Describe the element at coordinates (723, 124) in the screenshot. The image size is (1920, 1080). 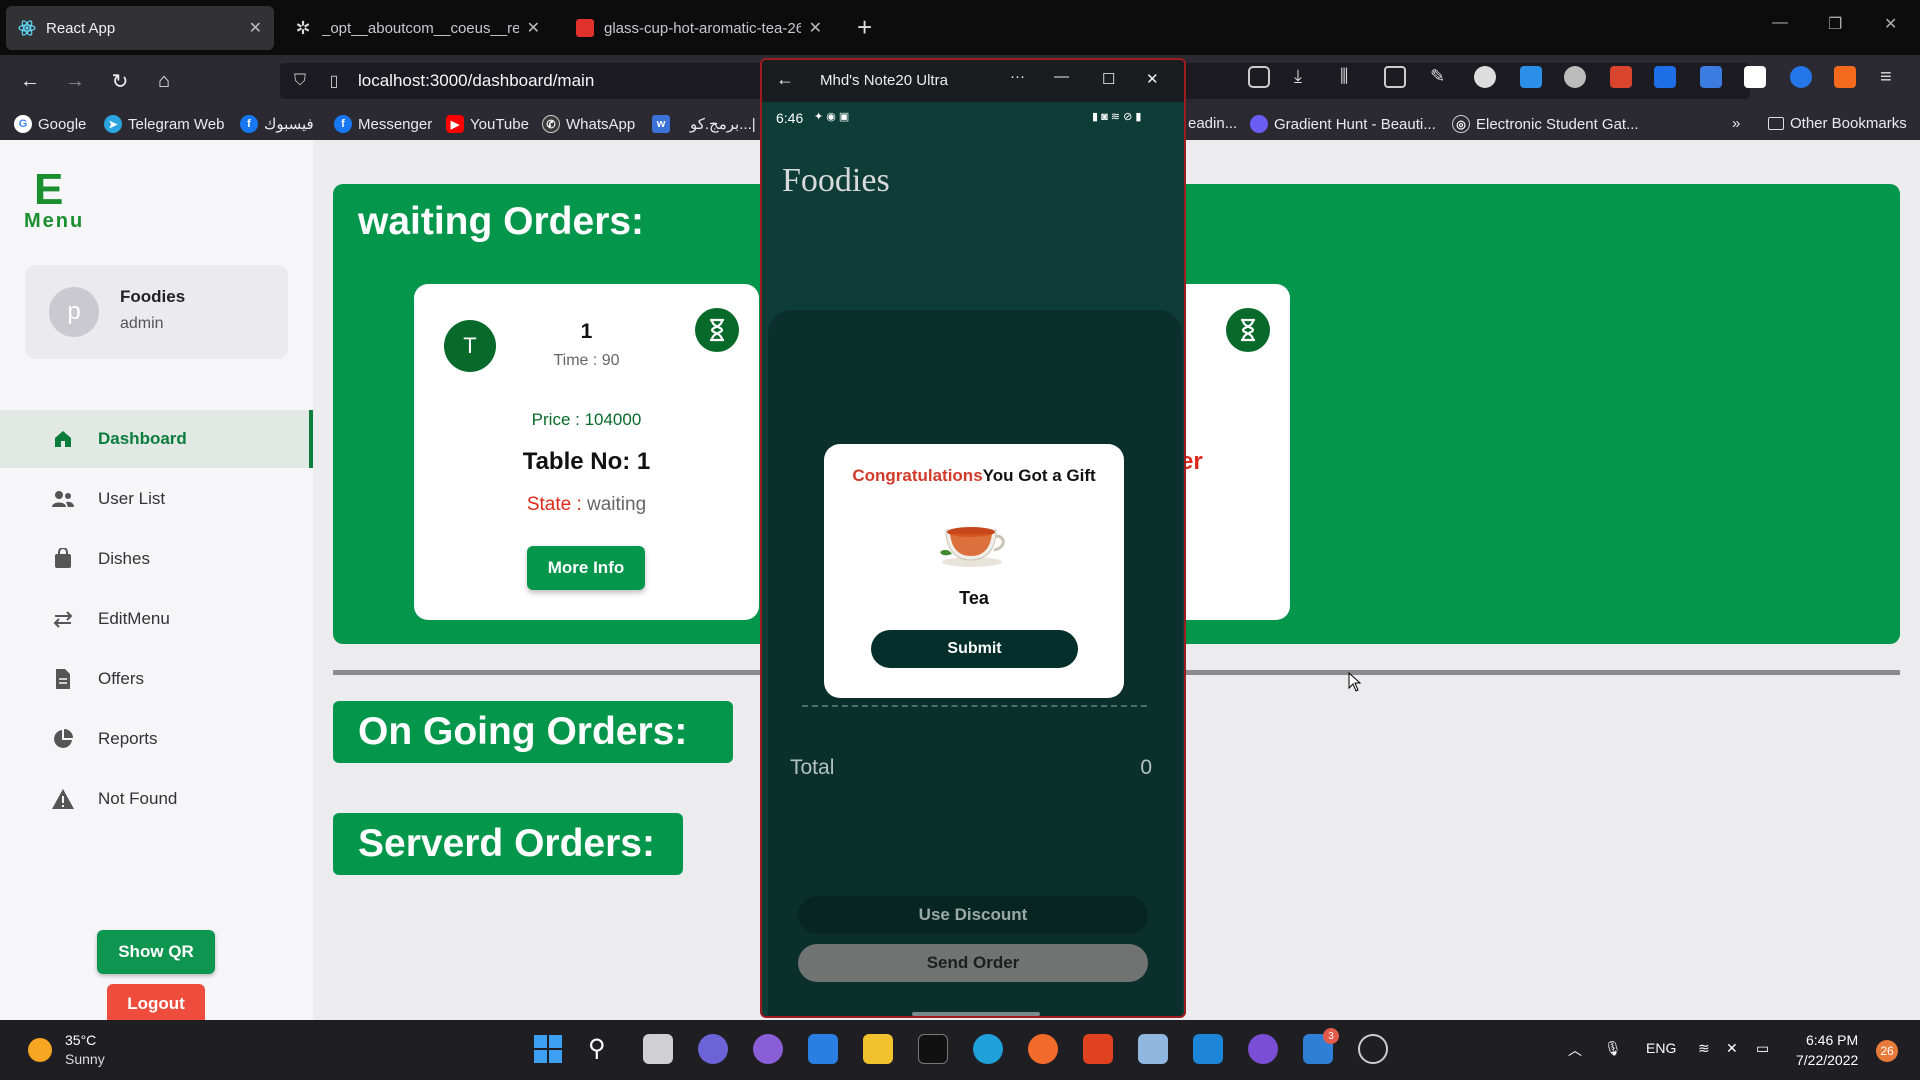
I see `bookmark-barmej: برمج.كو...|` at that location.